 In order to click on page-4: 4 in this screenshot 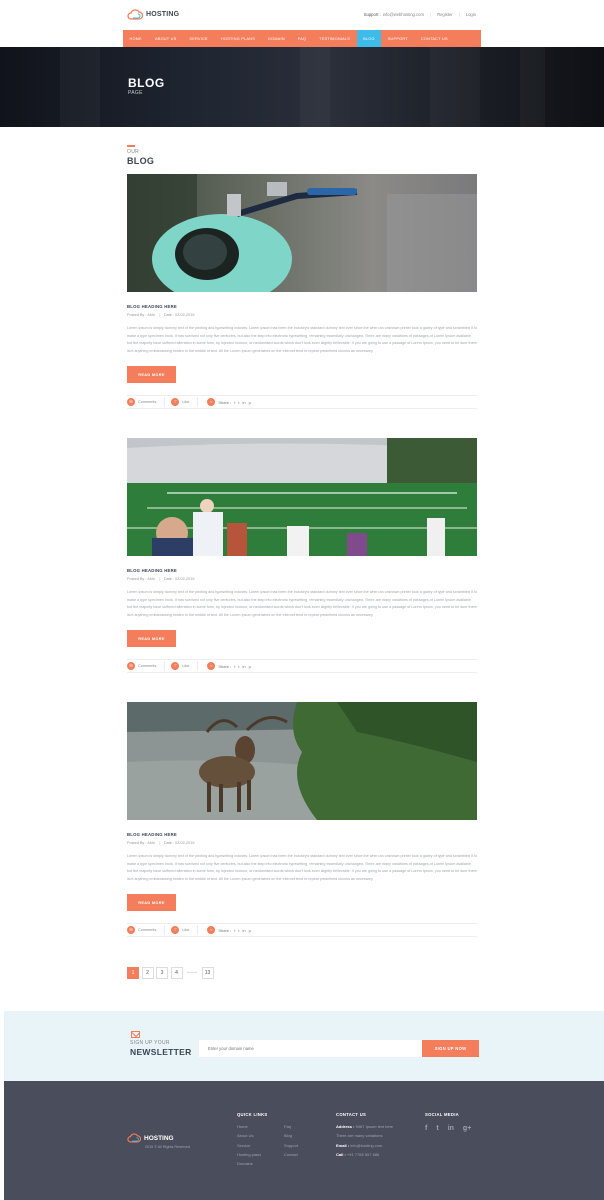, I will do `click(176, 973)`.